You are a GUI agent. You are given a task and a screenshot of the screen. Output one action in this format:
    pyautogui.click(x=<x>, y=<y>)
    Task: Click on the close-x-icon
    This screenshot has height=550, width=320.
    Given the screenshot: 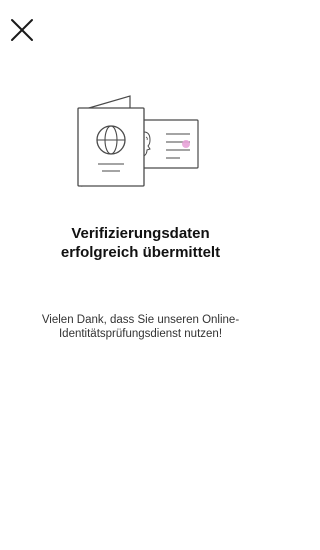 What is the action you would take?
    pyautogui.click(x=22, y=30)
    